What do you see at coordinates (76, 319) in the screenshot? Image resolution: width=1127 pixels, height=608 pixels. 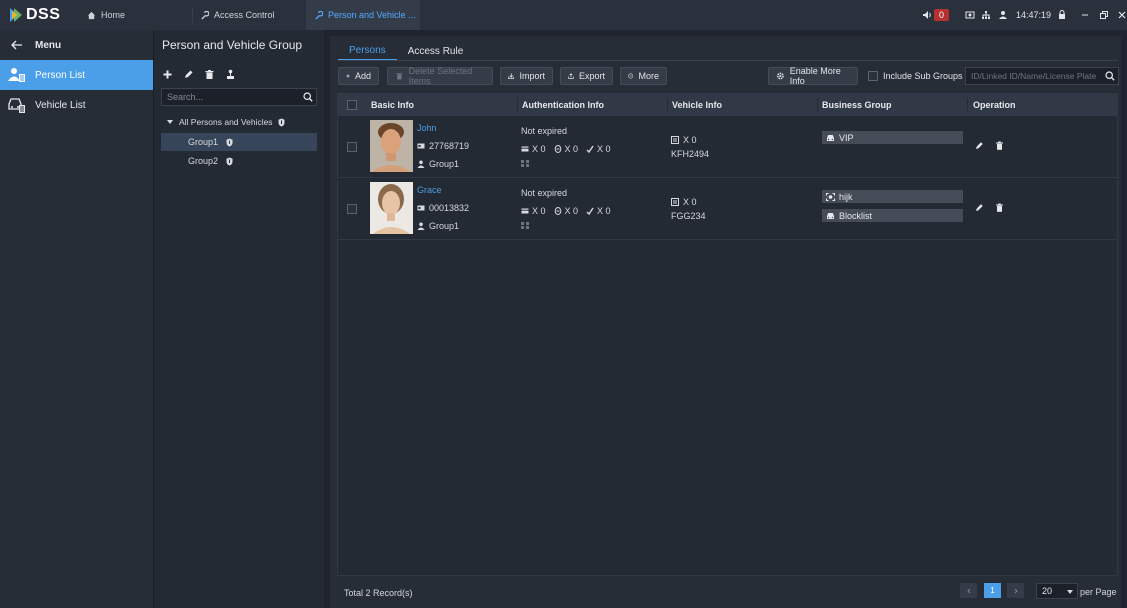 I see `left-menu: Menu Person List Vehicle List` at bounding box center [76, 319].